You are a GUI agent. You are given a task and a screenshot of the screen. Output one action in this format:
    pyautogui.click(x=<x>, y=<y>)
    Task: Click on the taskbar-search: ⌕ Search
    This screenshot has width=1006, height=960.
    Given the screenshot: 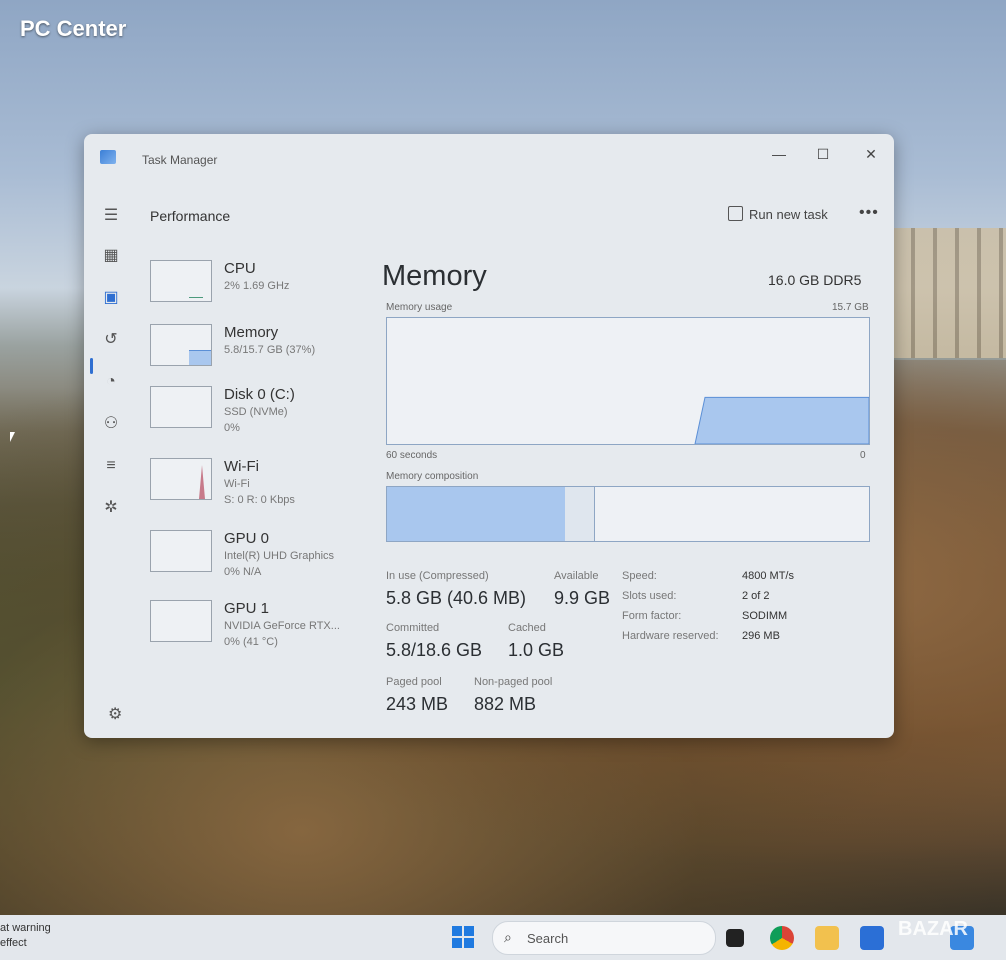 What is the action you would take?
    pyautogui.click(x=604, y=938)
    